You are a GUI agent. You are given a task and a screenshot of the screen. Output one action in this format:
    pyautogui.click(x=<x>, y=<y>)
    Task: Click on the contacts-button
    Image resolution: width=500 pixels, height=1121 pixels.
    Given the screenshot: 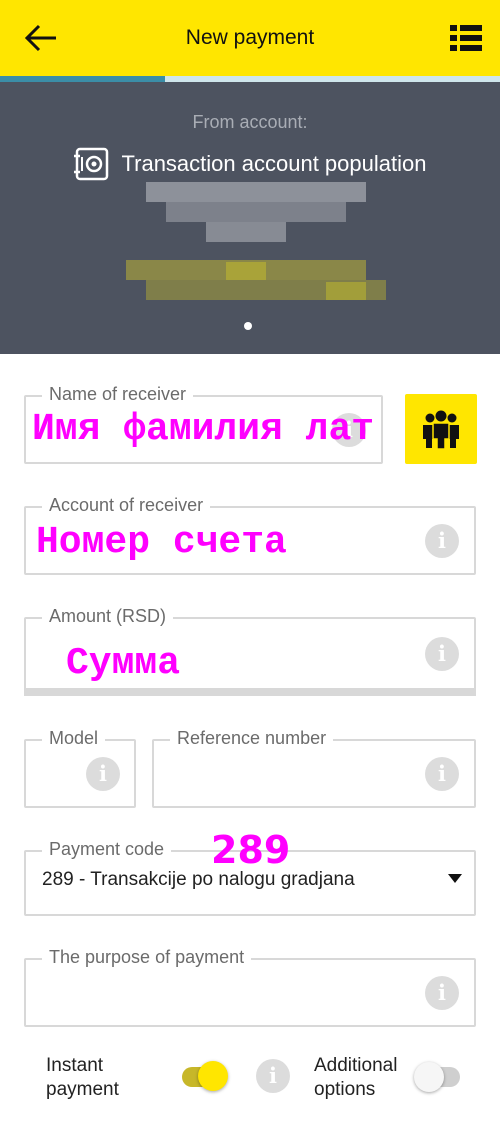 What is the action you would take?
    pyautogui.click(x=441, y=429)
    